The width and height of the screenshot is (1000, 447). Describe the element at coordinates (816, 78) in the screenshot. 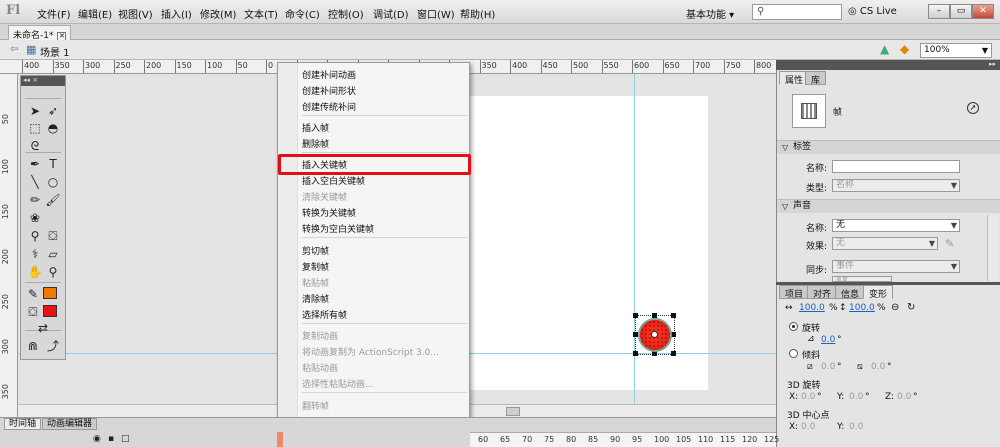

I see `tab-library: 库` at that location.